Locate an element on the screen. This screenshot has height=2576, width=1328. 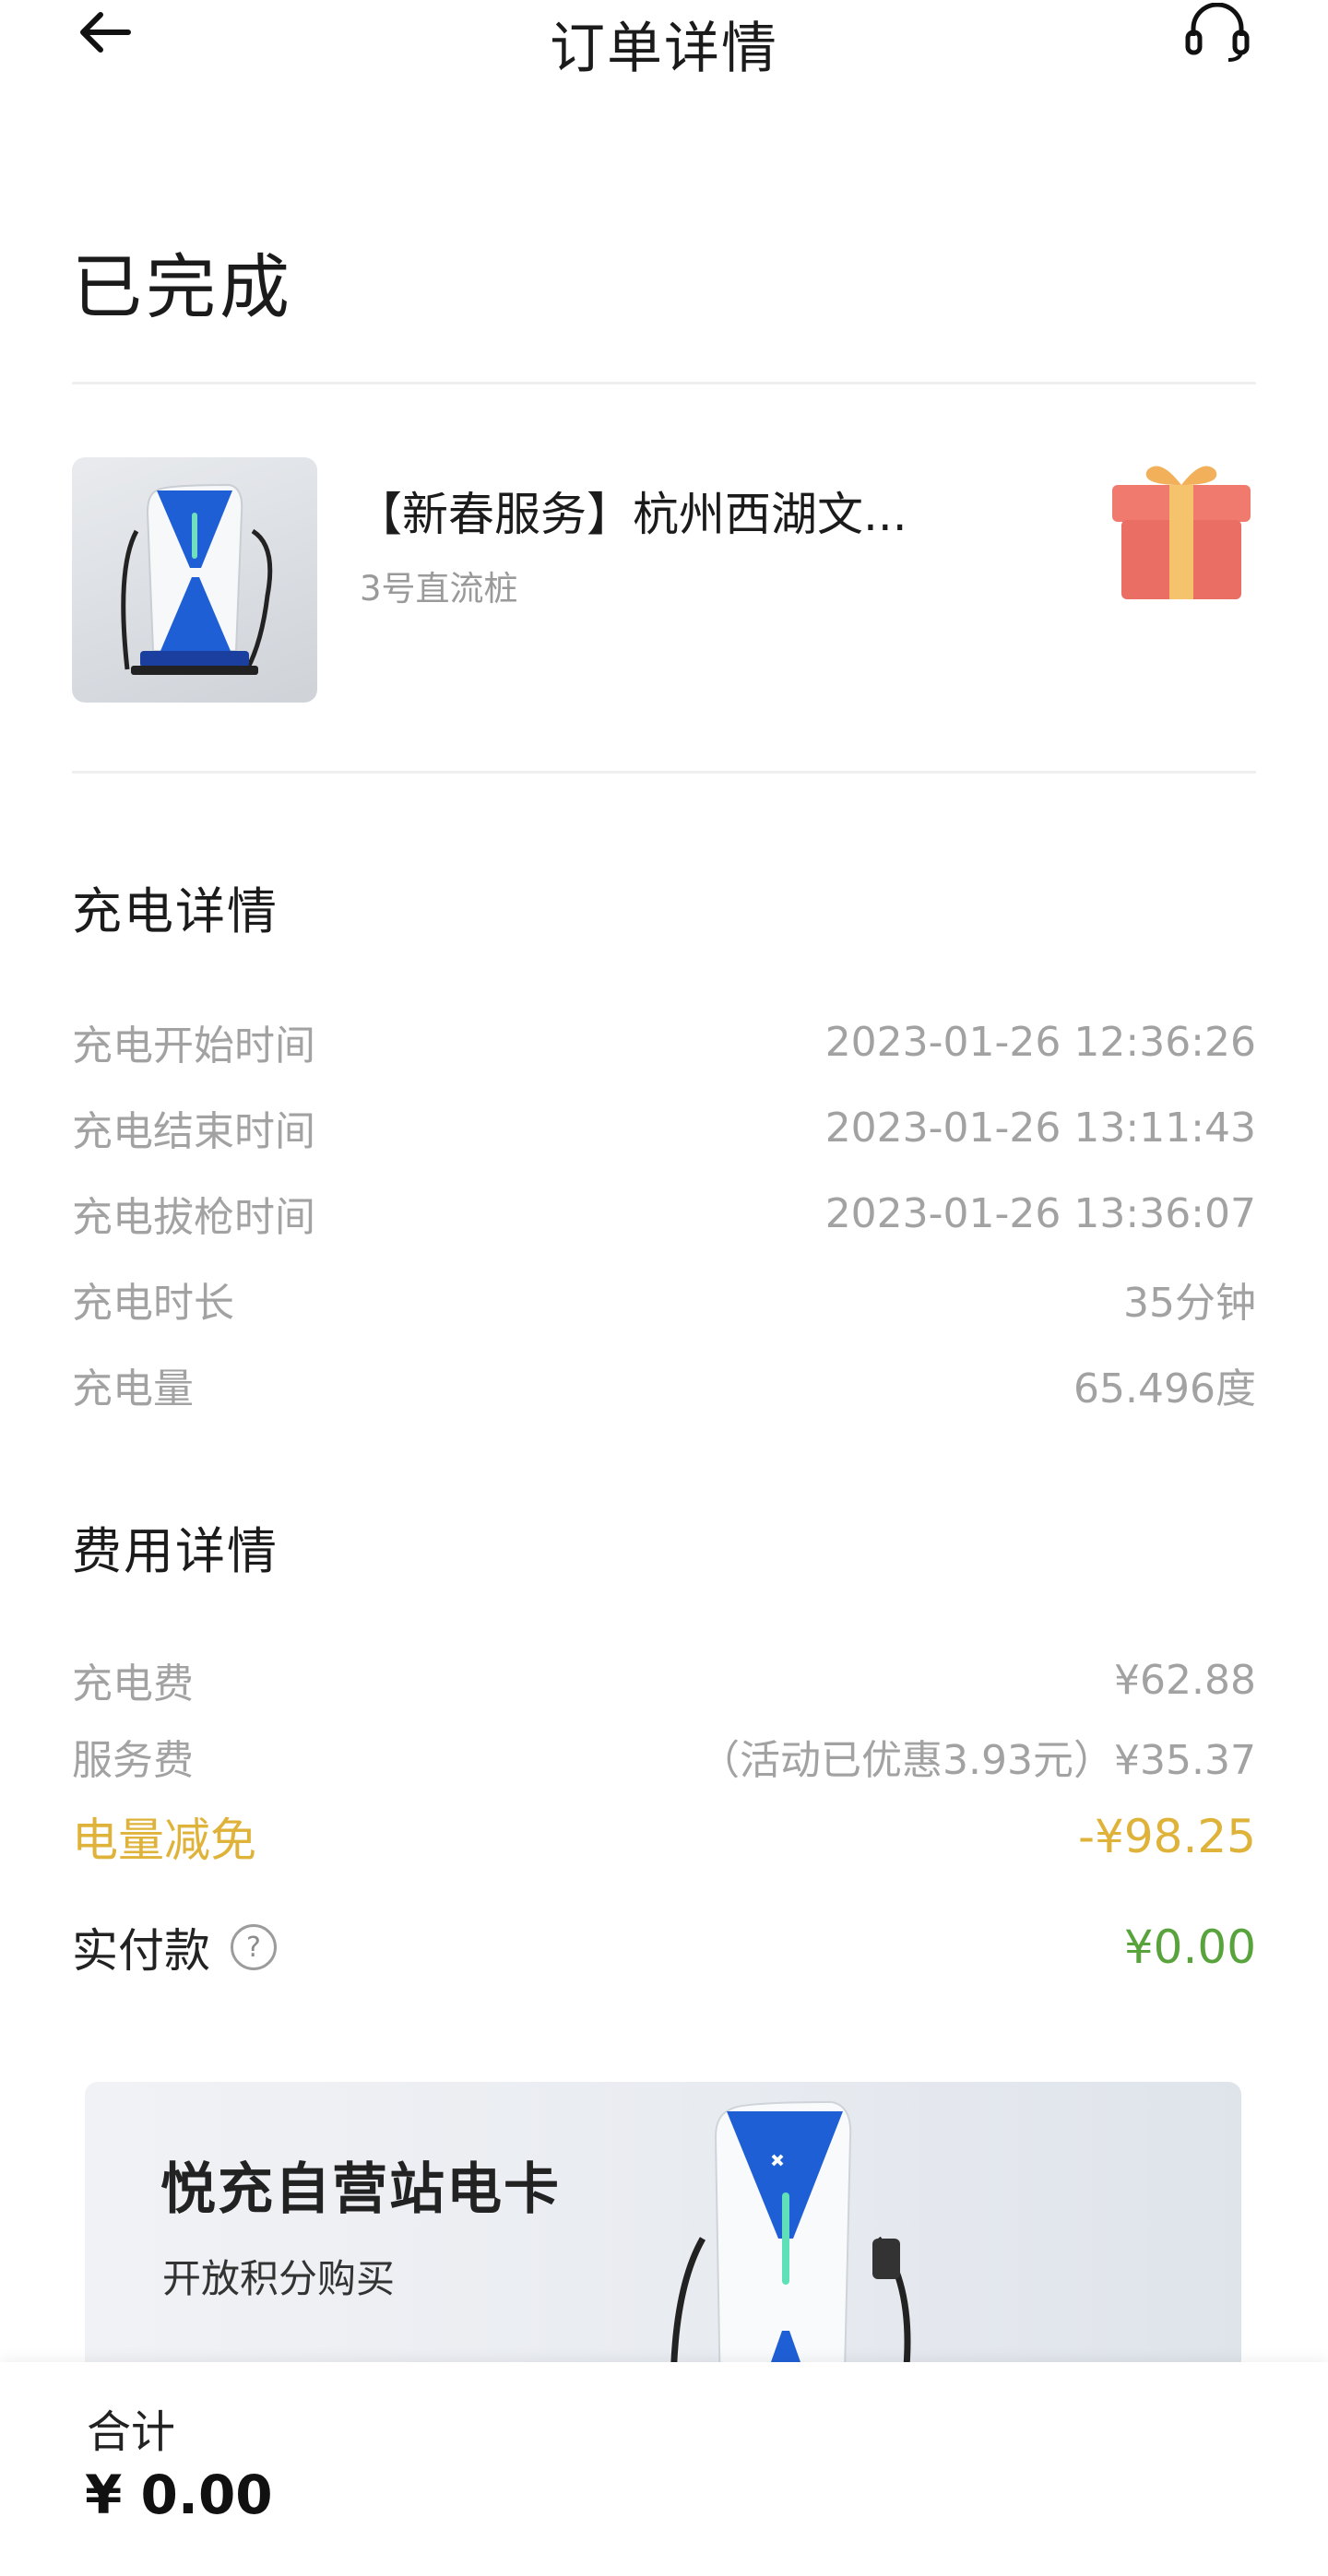
fee-details-title: 费用详情 is located at coordinates (175, 1551).